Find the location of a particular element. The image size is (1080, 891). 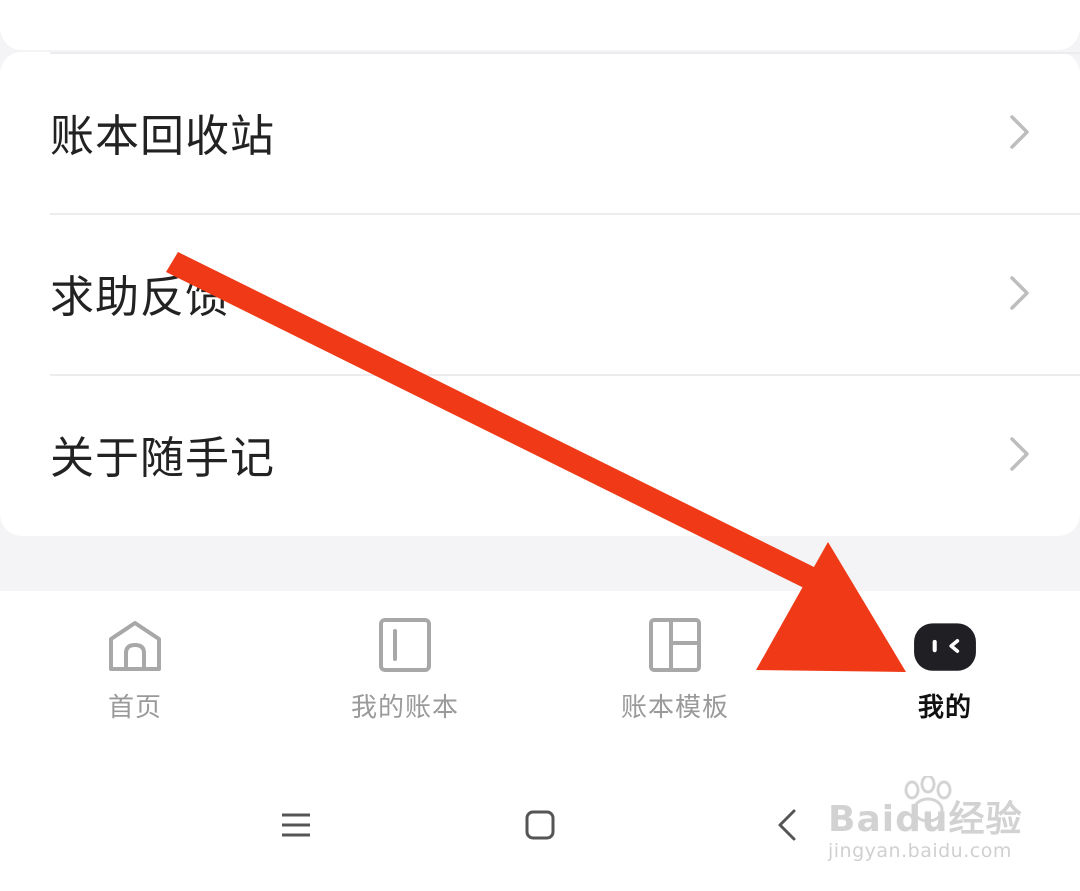

tab-my-books: 我的账本 is located at coordinates (405, 671).